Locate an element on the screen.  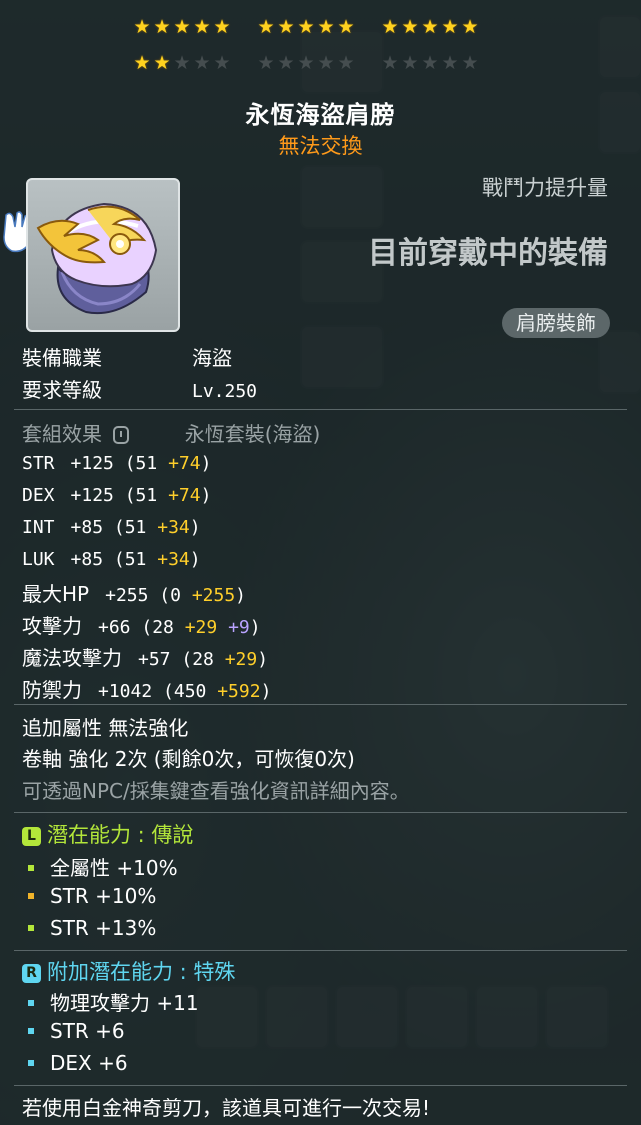
potential-line-text: DEX +6 is located at coordinates (89, 1063).